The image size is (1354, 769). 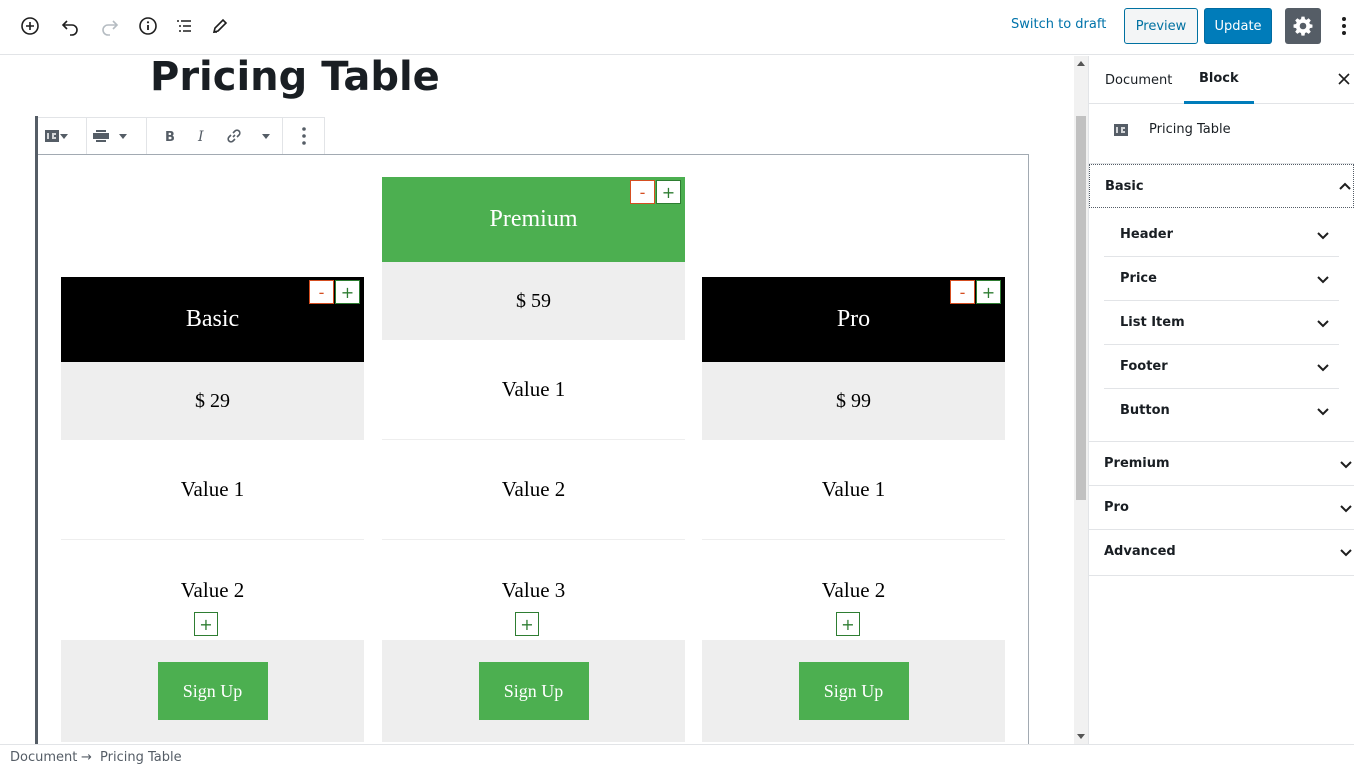 What do you see at coordinates (220, 26) in the screenshot?
I see `edit-pencil-icon` at bounding box center [220, 26].